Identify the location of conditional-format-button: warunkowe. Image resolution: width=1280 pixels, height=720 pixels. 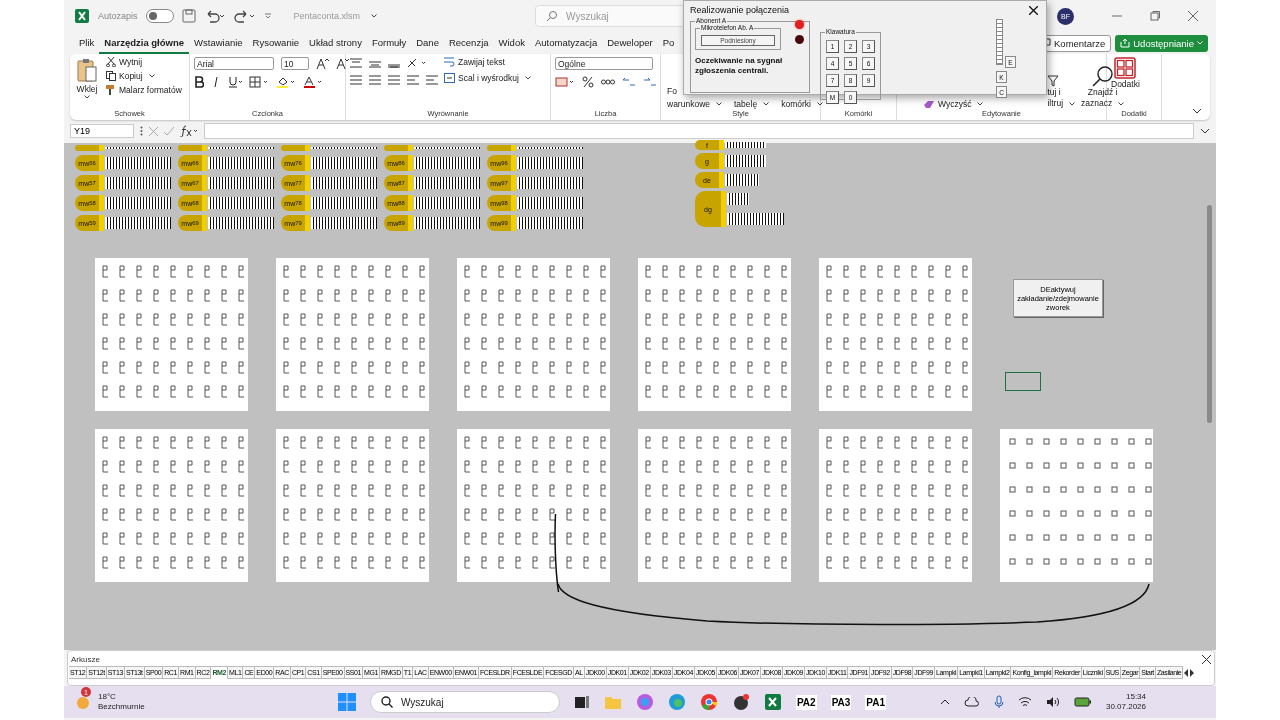
(688, 104).